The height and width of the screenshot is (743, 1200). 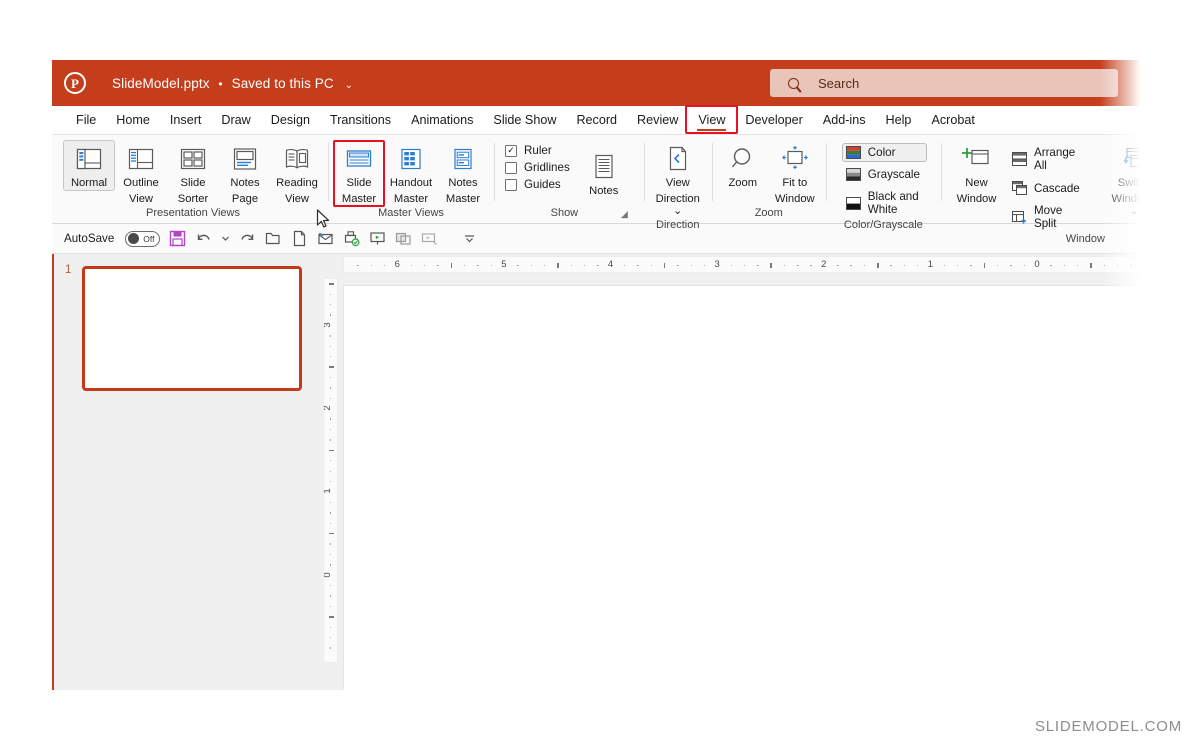 I want to click on document-title: SlideModel.pptx • Saved to this PC ⌄, so click(x=232, y=83).